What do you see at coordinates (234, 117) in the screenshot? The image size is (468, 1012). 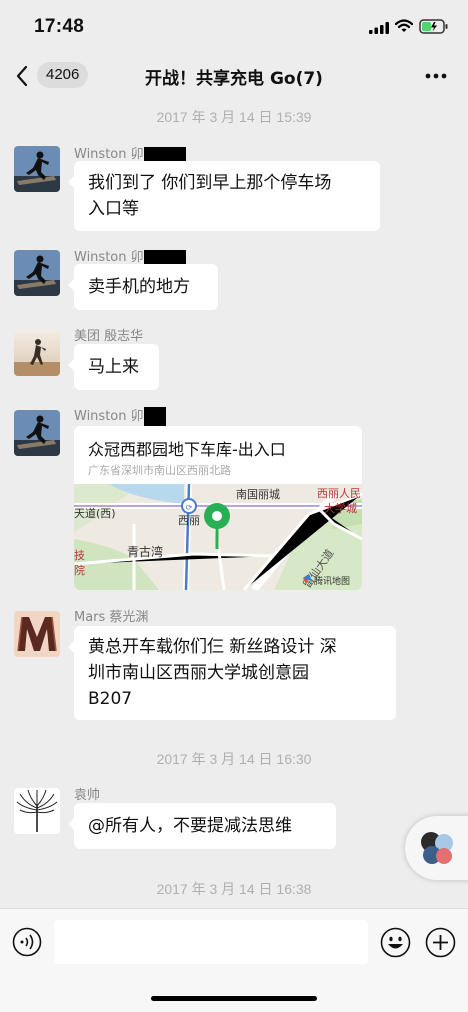 I see `timestamp: 2017 年 3 月 14 日 15:39` at bounding box center [234, 117].